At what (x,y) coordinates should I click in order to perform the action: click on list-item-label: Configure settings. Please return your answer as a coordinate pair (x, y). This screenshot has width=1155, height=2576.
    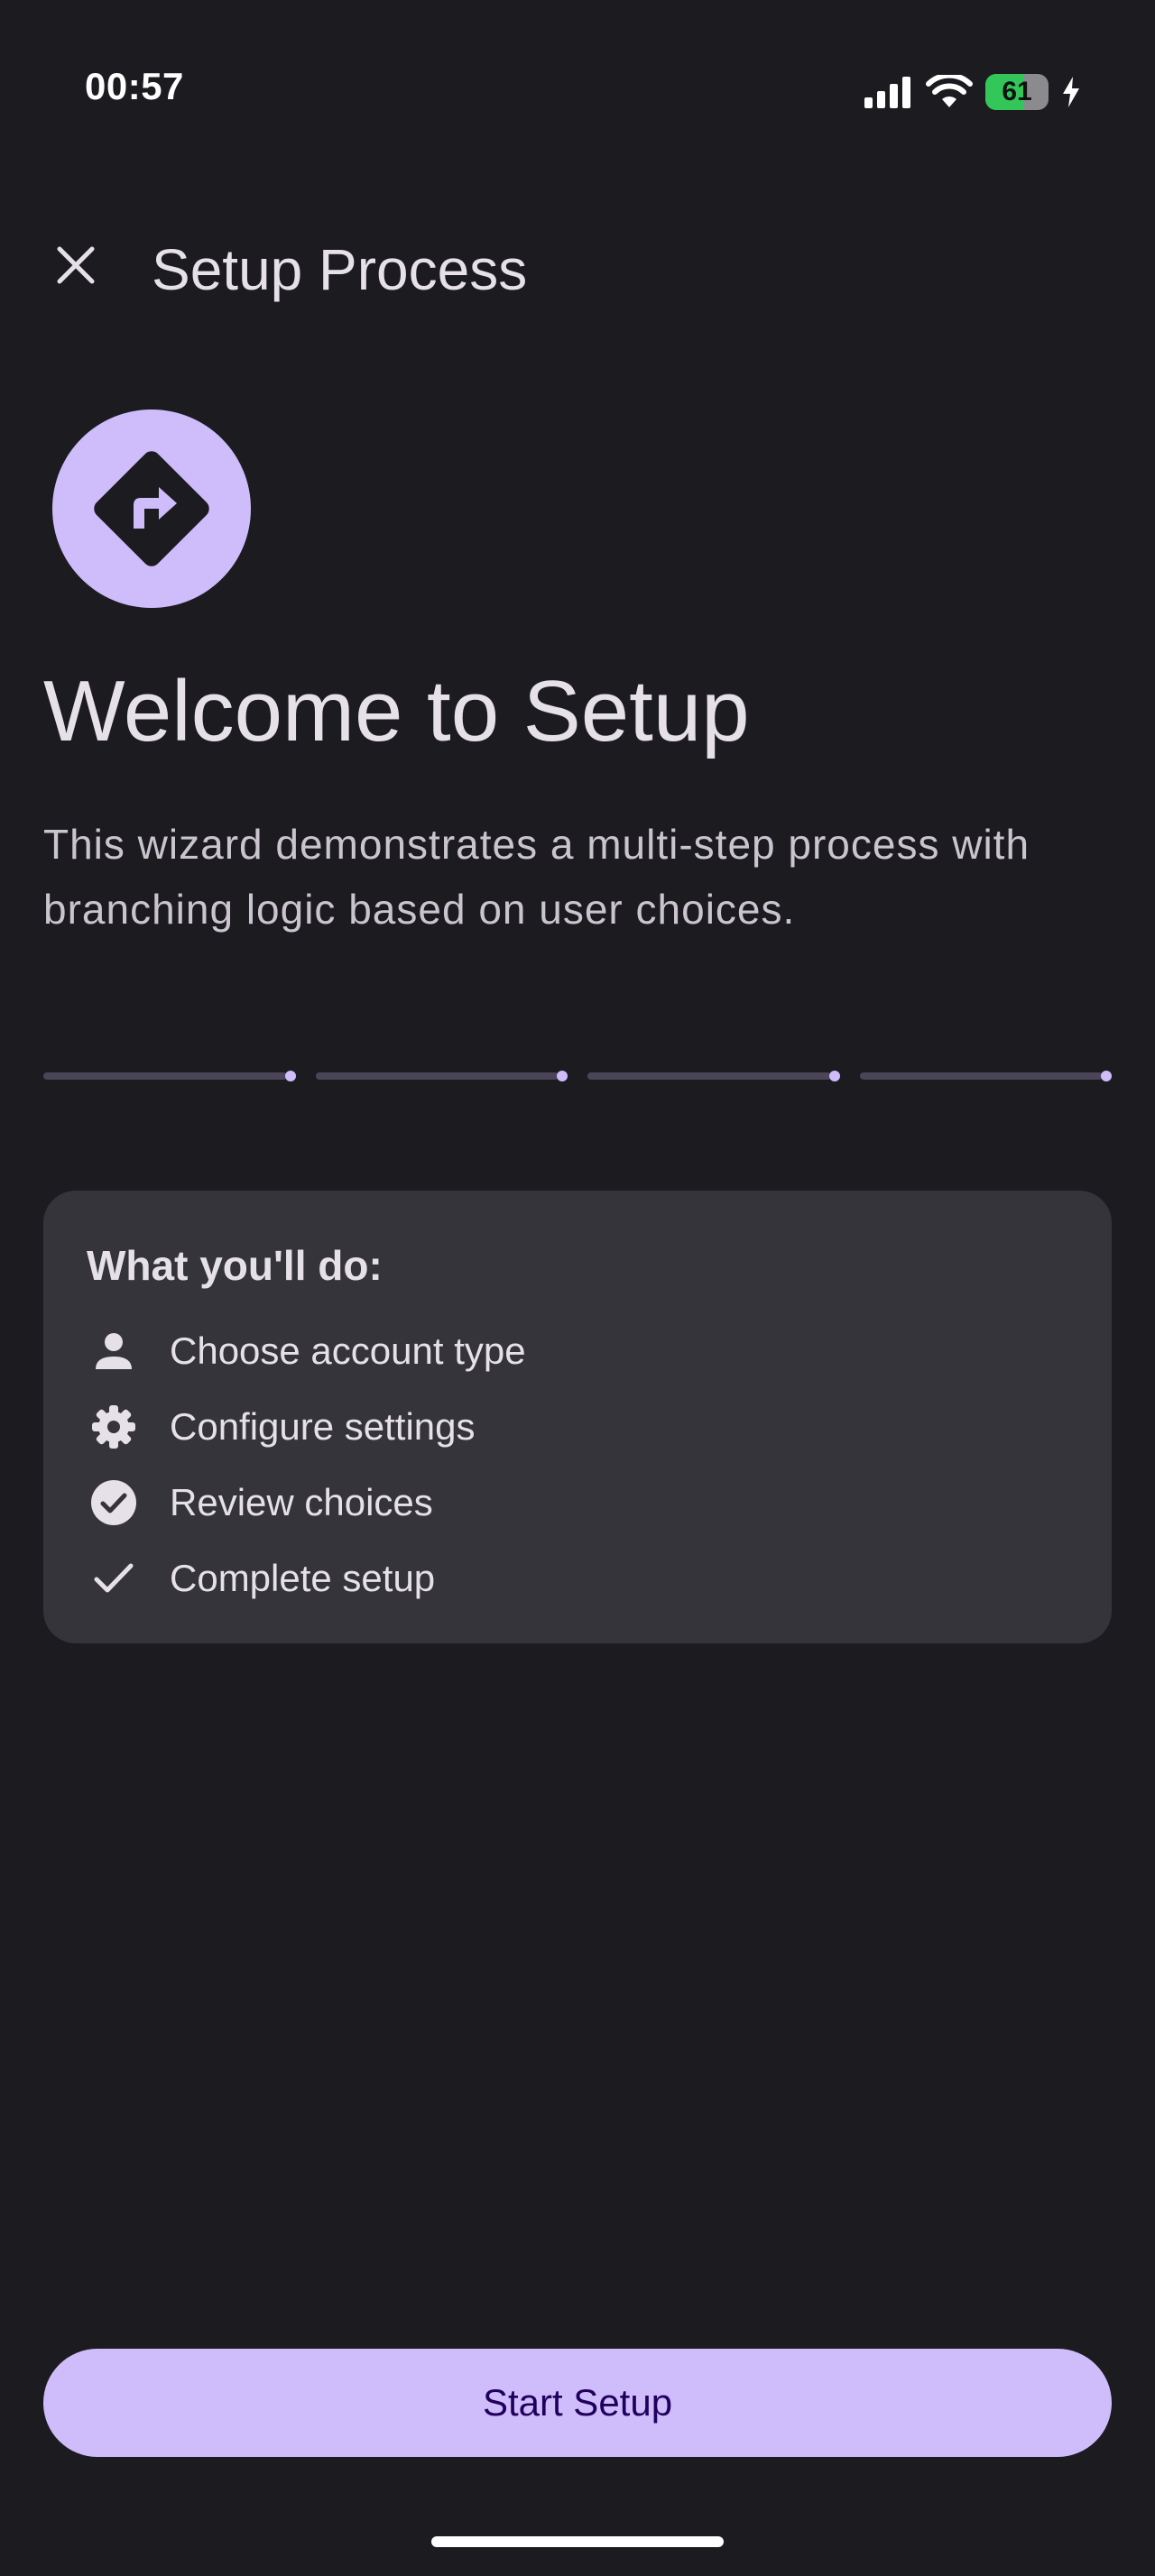
    Looking at the image, I should click on (323, 1426).